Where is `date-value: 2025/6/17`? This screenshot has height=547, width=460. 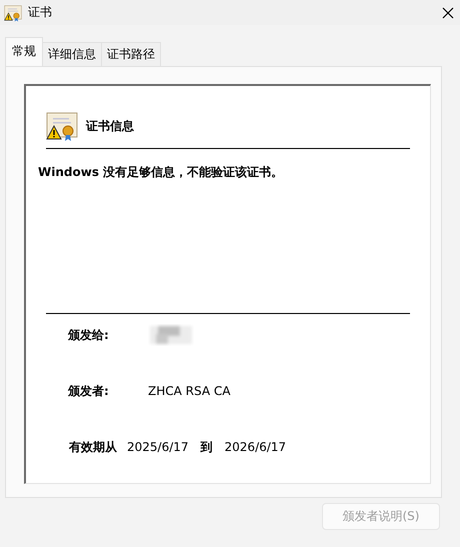
date-value: 2025/6/17 is located at coordinates (158, 447).